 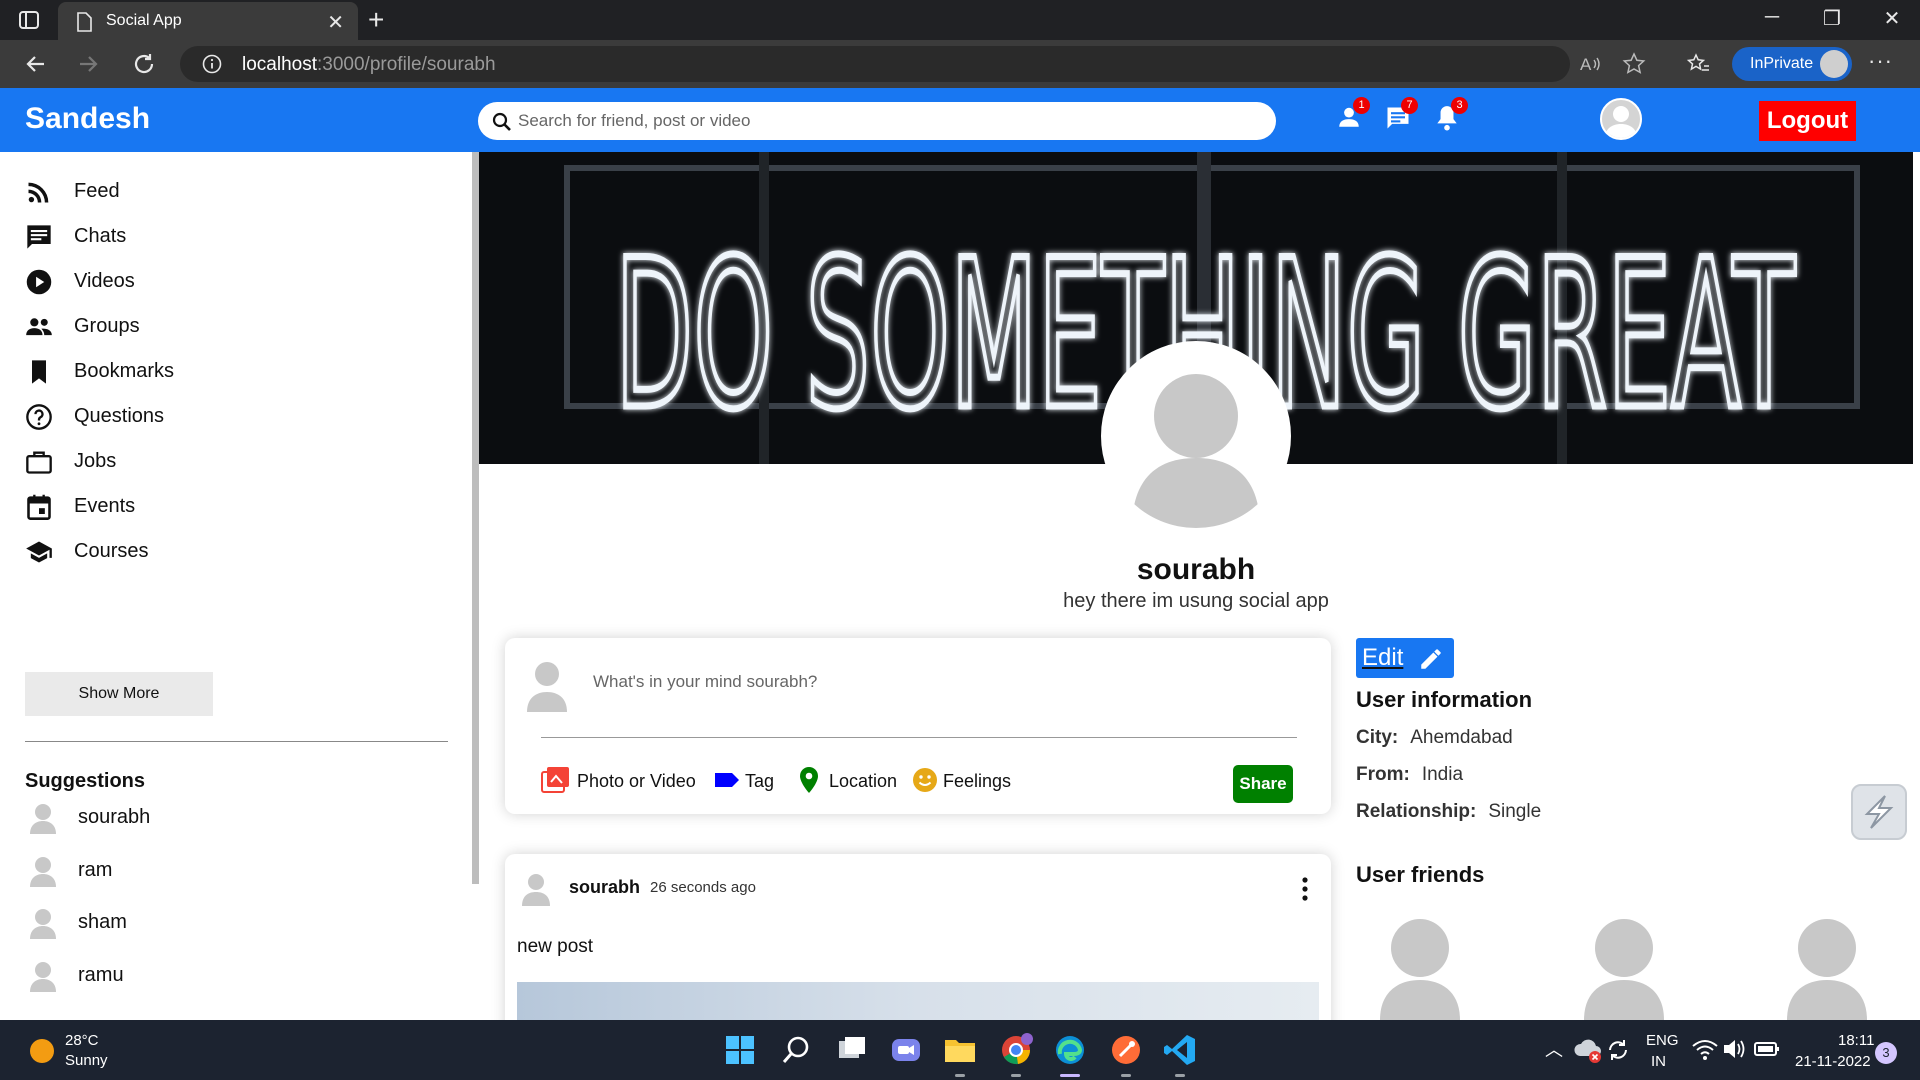 I want to click on sidebar-item-label: Courses, so click(x=111, y=551).